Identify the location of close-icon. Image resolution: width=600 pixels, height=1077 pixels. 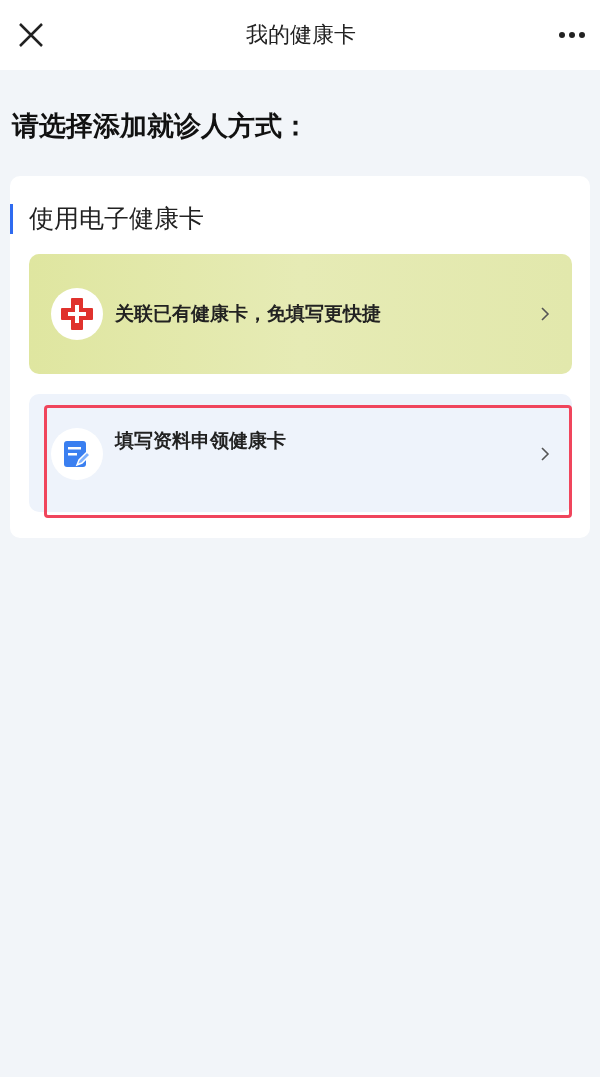
(31, 35).